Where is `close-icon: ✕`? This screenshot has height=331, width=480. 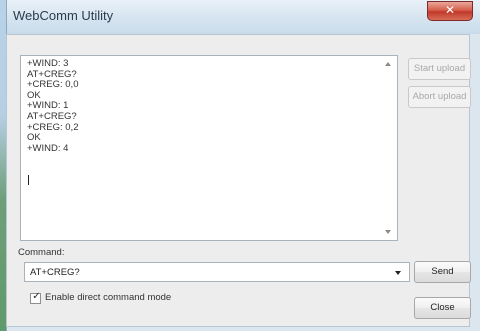
close-icon: ✕ is located at coordinates (450, 10).